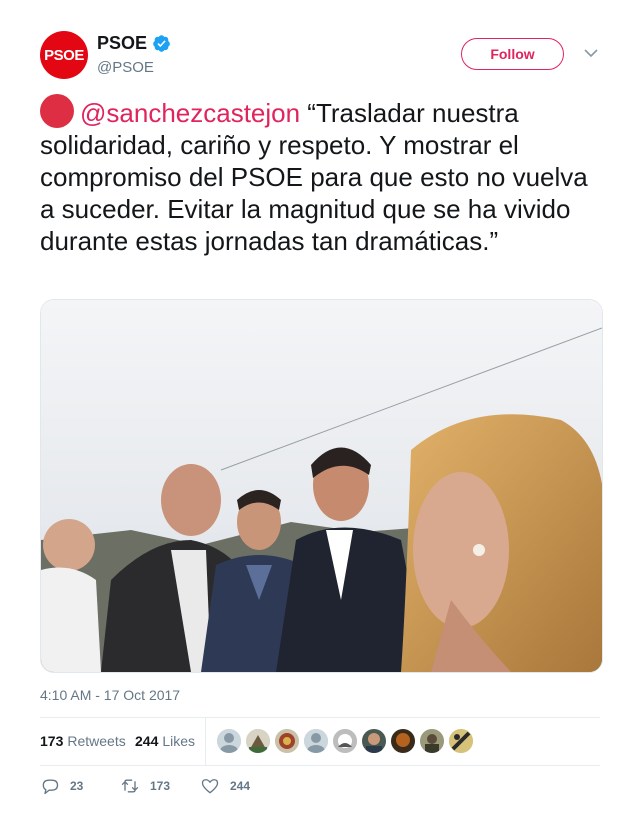 The width and height of the screenshot is (640, 826). Describe the element at coordinates (50, 787) in the screenshot. I see `reply-icon` at that location.